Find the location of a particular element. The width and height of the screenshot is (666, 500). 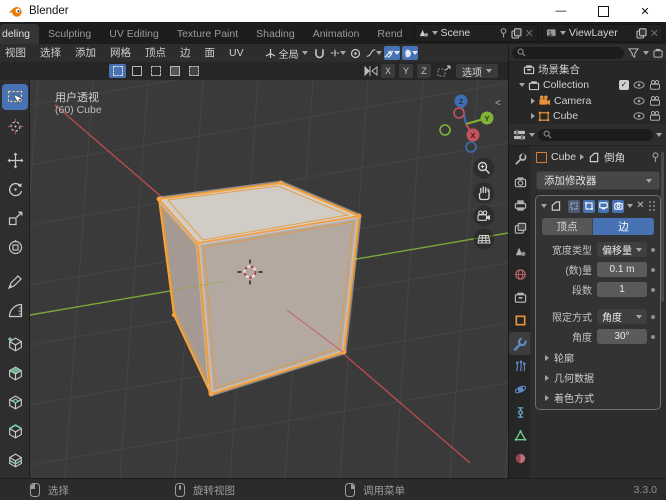

gizmo-minus-y-ball is located at coordinates (445, 130).